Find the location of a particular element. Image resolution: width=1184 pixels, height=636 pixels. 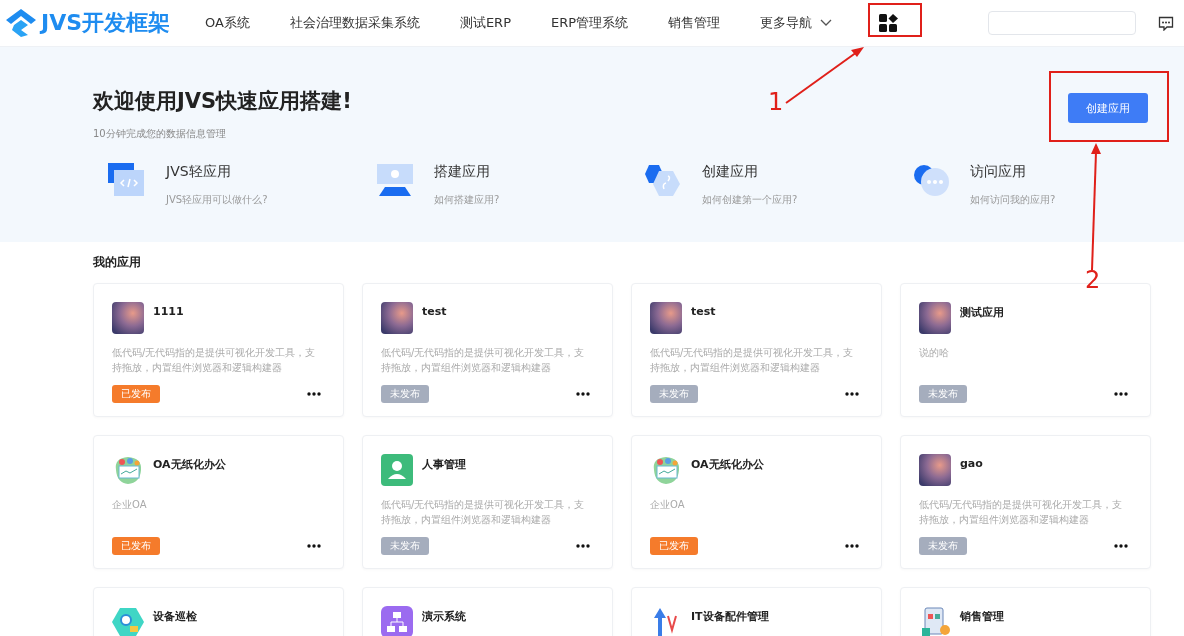

message-icon is located at coordinates (1166, 23).